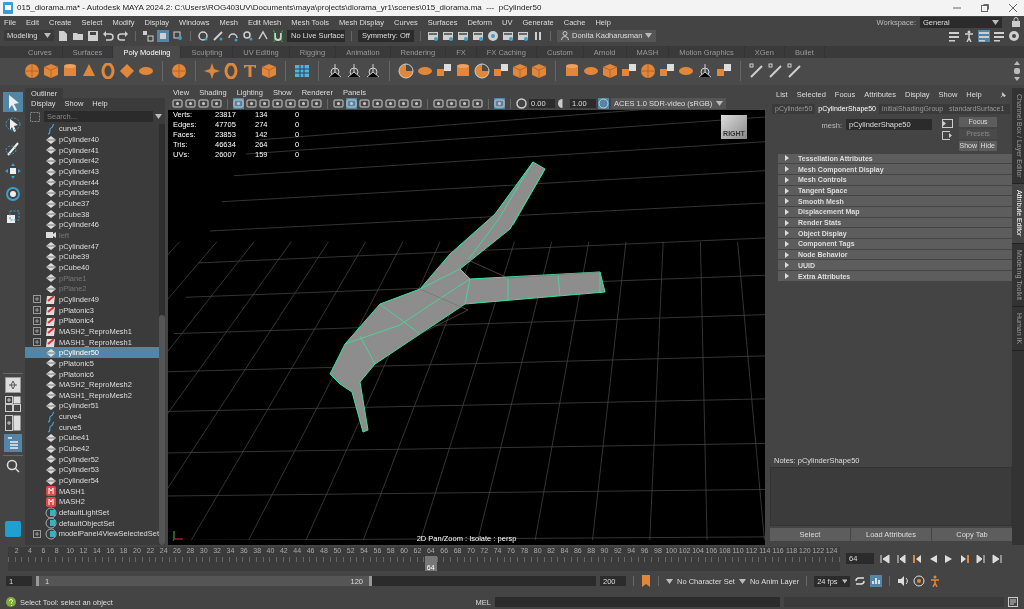  I want to click on snap-surface-icon, so click(263, 35).